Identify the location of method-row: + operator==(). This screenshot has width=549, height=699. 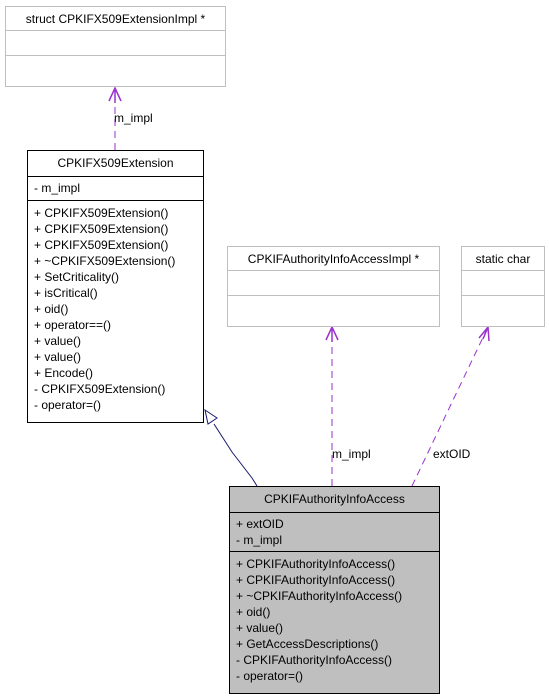
(73, 325).